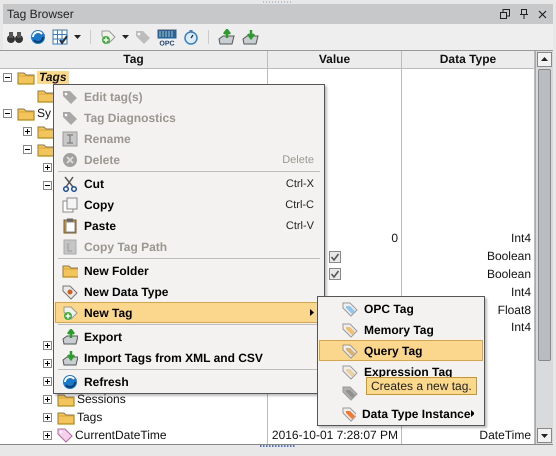 Image resolution: width=556 pixels, height=456 pixels. What do you see at coordinates (505, 435) in the screenshot?
I see `table-cell: DateTime` at bounding box center [505, 435].